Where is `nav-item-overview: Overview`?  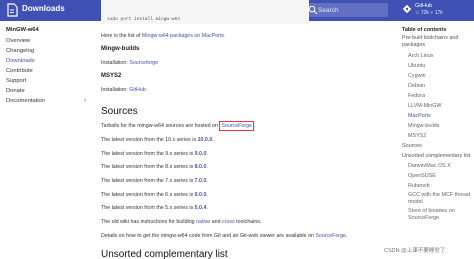
nav-item-overview: Overview is located at coordinates (46, 41).